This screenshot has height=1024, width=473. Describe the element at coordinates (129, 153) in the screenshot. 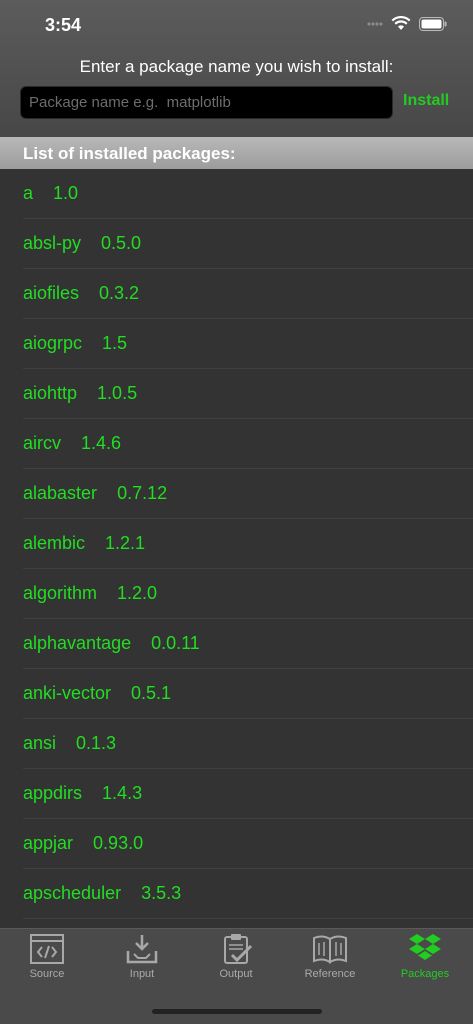

I see `list-header-label: List of installed packages:` at that location.